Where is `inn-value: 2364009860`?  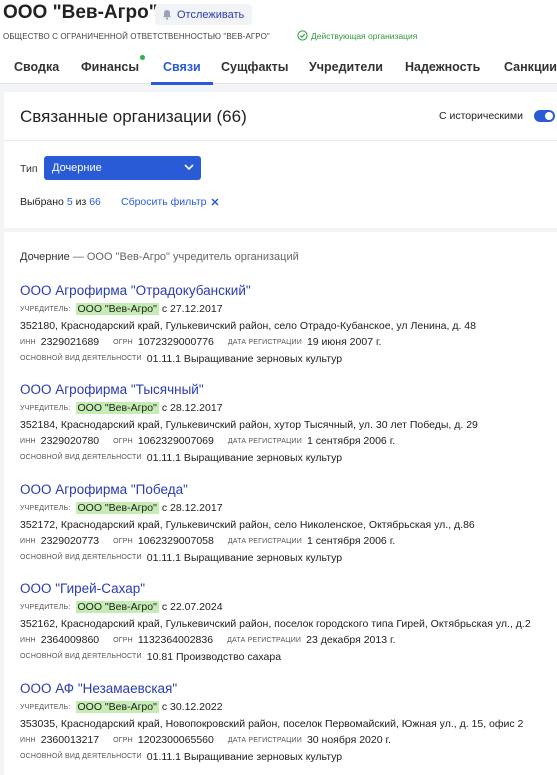 inn-value: 2364009860 is located at coordinates (70, 640).